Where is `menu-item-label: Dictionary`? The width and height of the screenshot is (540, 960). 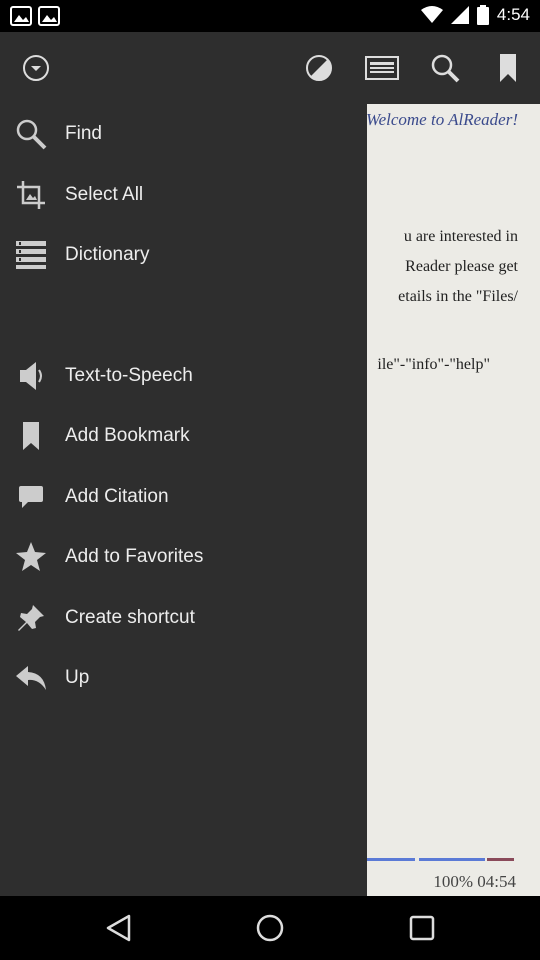
menu-item-label: Dictionary is located at coordinates (107, 254).